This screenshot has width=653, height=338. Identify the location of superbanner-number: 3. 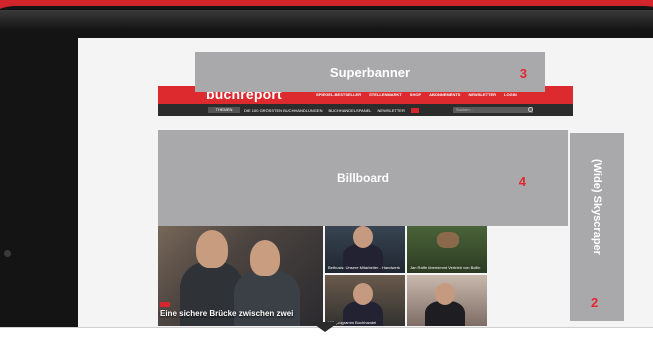
(523, 73).